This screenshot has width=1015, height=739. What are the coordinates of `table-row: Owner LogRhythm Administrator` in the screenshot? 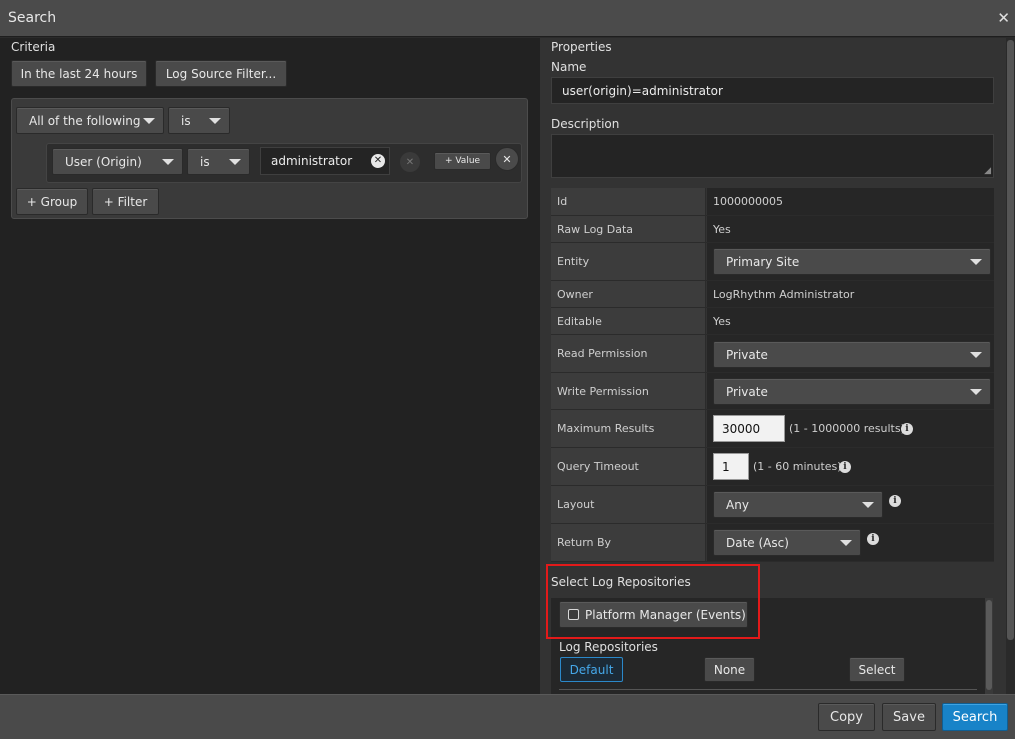 It's located at (772, 294).